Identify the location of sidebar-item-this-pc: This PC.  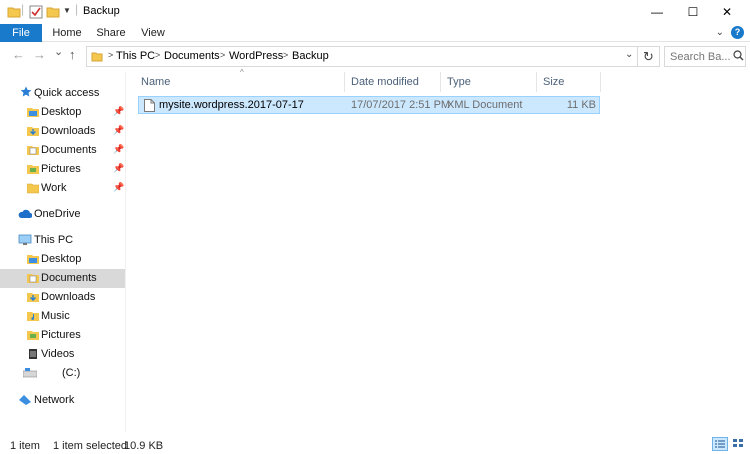
(62, 240).